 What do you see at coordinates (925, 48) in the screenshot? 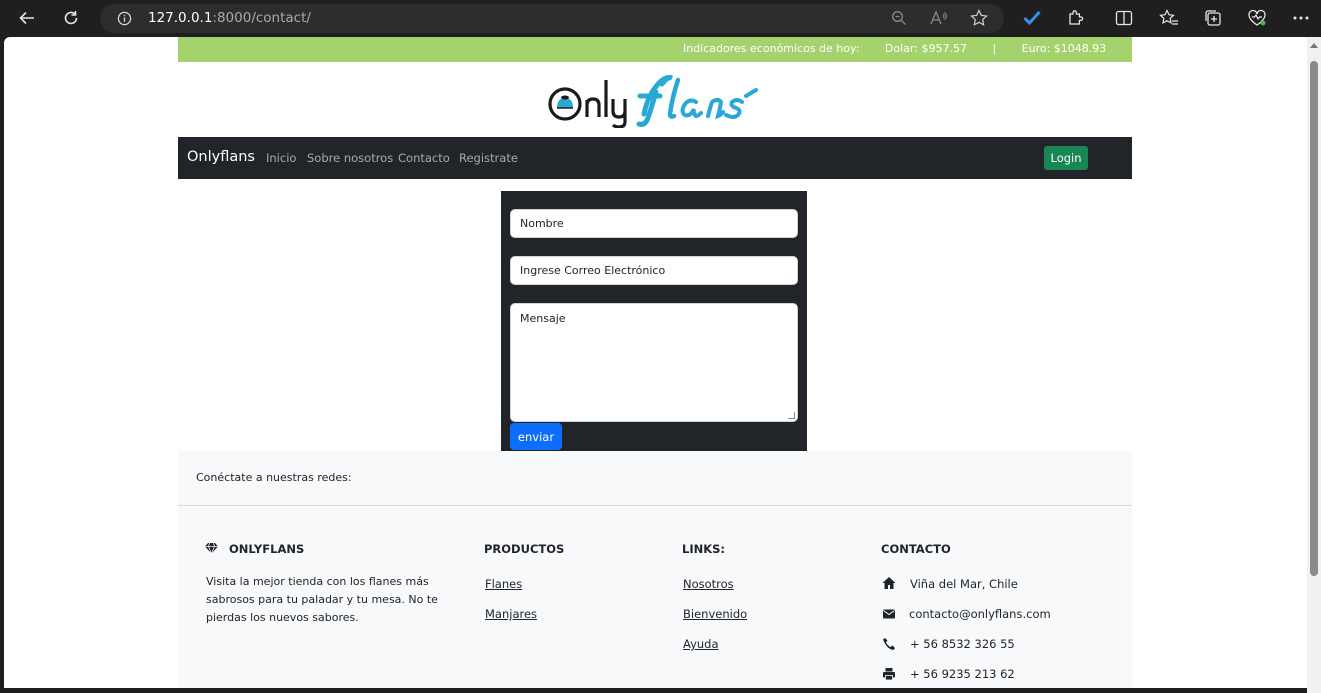
I see `ticker-item: Dolar: $957.57` at bounding box center [925, 48].